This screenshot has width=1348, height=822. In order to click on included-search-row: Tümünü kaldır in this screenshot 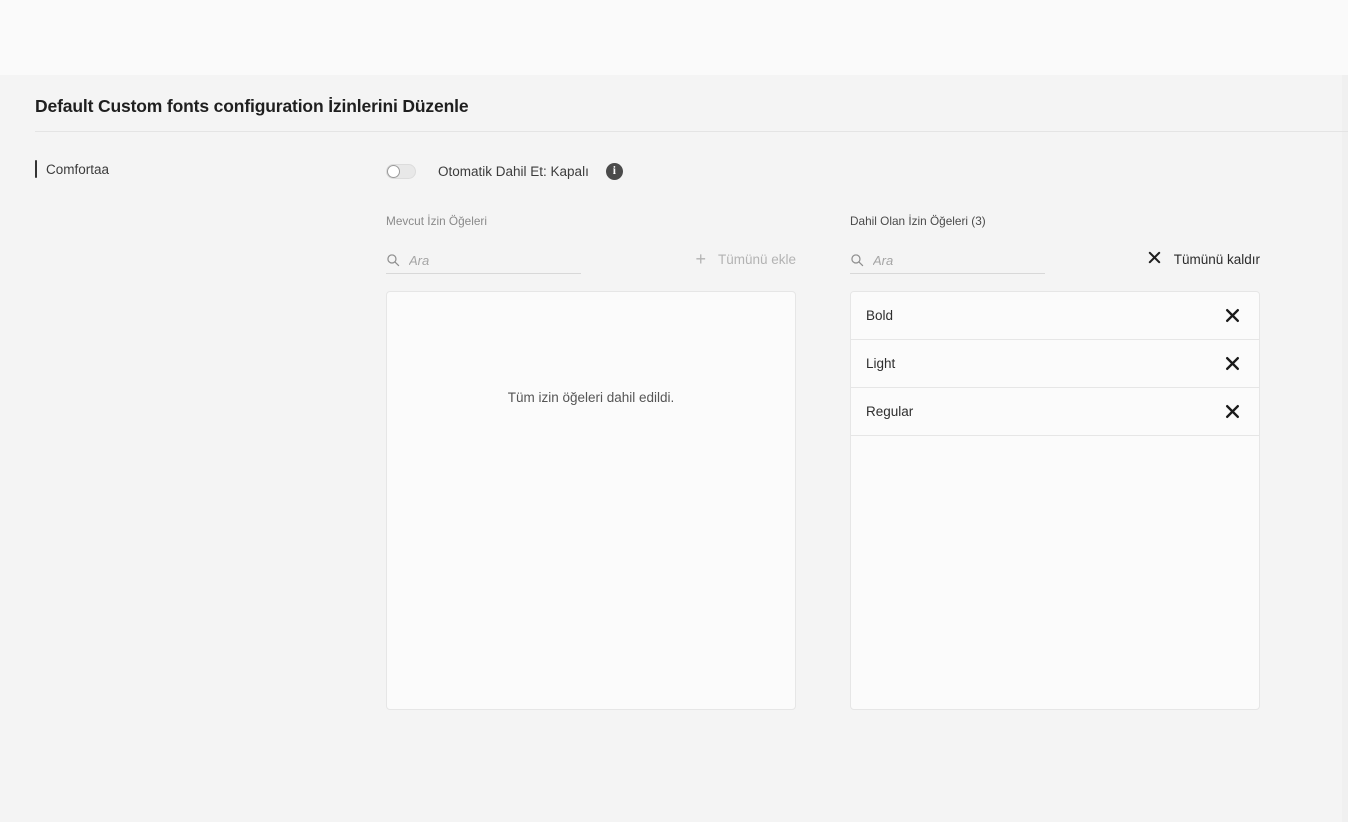, I will do `click(1055, 262)`.